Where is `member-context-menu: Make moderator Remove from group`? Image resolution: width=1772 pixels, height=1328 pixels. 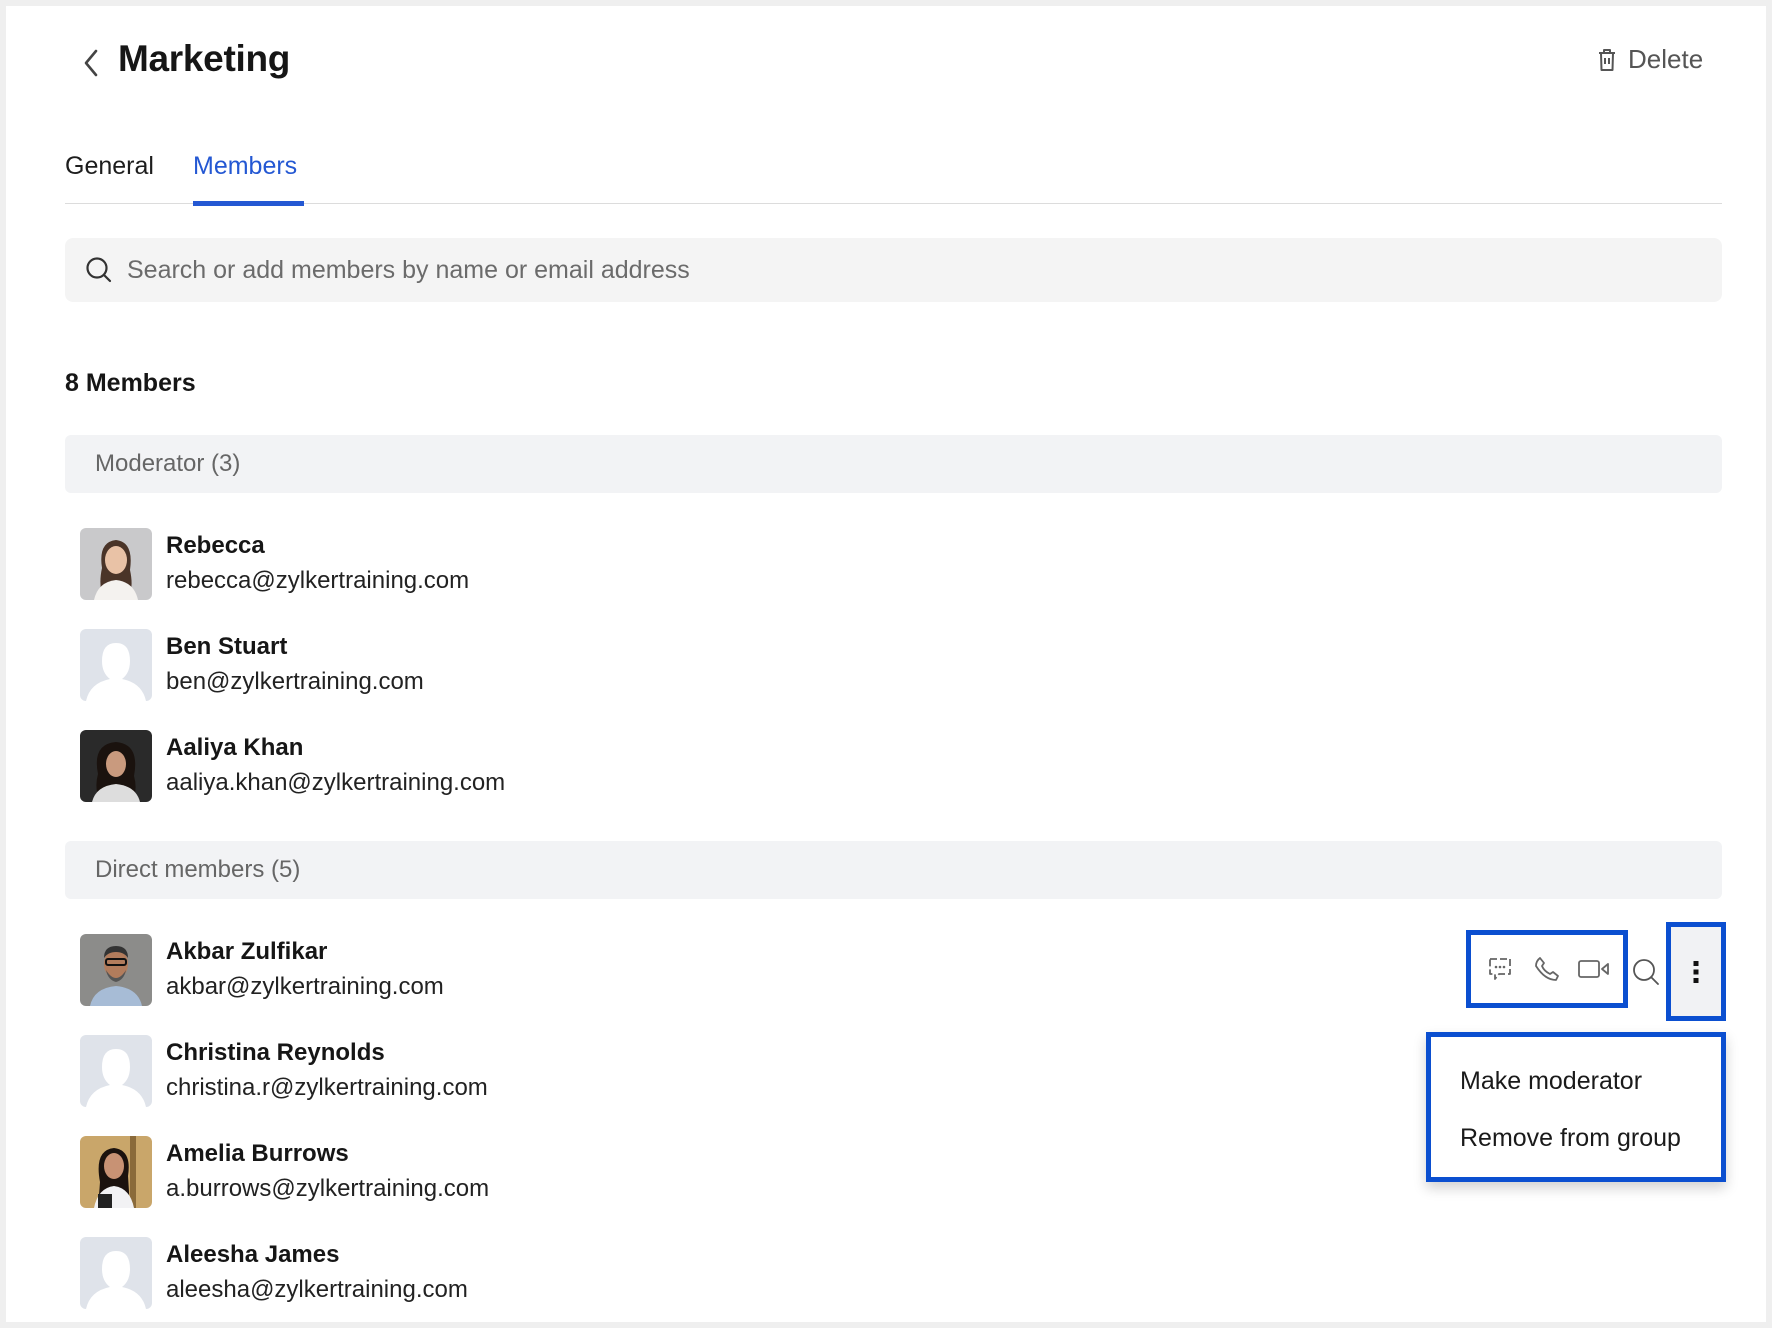
member-context-menu: Make moderator Remove from group is located at coordinates (1576, 1107).